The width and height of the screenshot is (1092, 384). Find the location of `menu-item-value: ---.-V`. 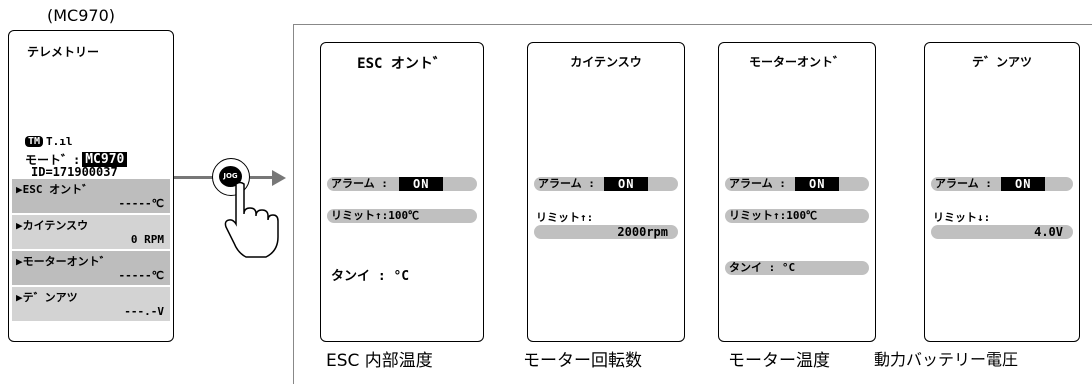

menu-item-value: ---.-V is located at coordinates (144, 311).